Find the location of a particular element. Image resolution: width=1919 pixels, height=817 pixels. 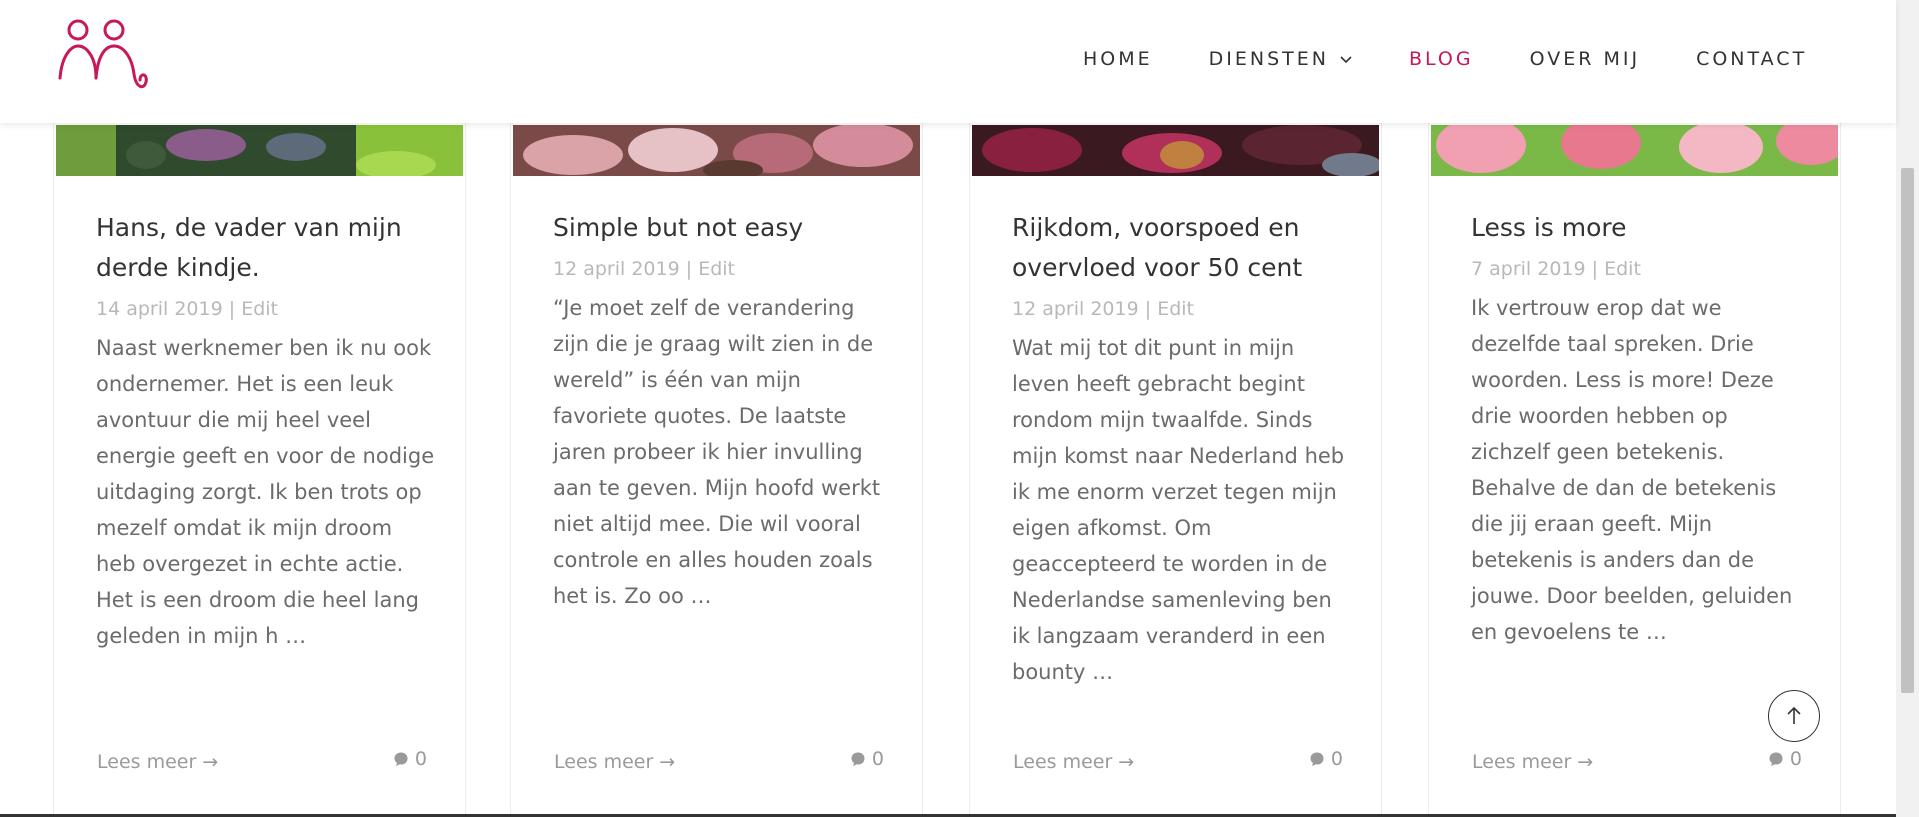

offering-image is located at coordinates (1175, 150).